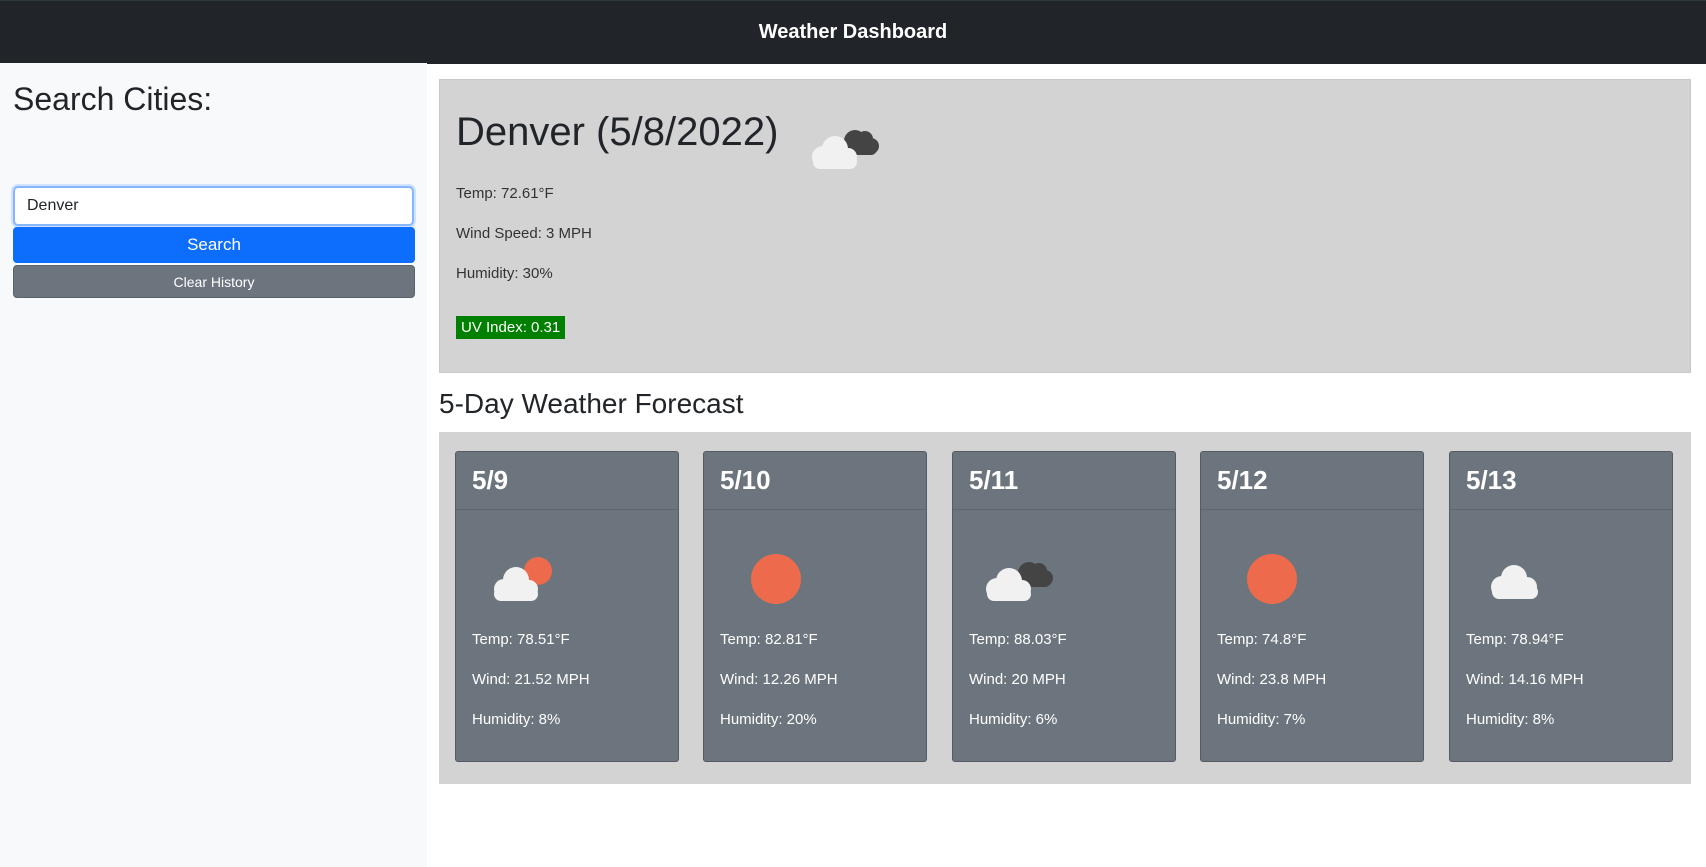 This screenshot has height=867, width=1706. Describe the element at coordinates (1017, 679) in the screenshot. I see `forecast-wind: Wind: 20 MPH` at that location.